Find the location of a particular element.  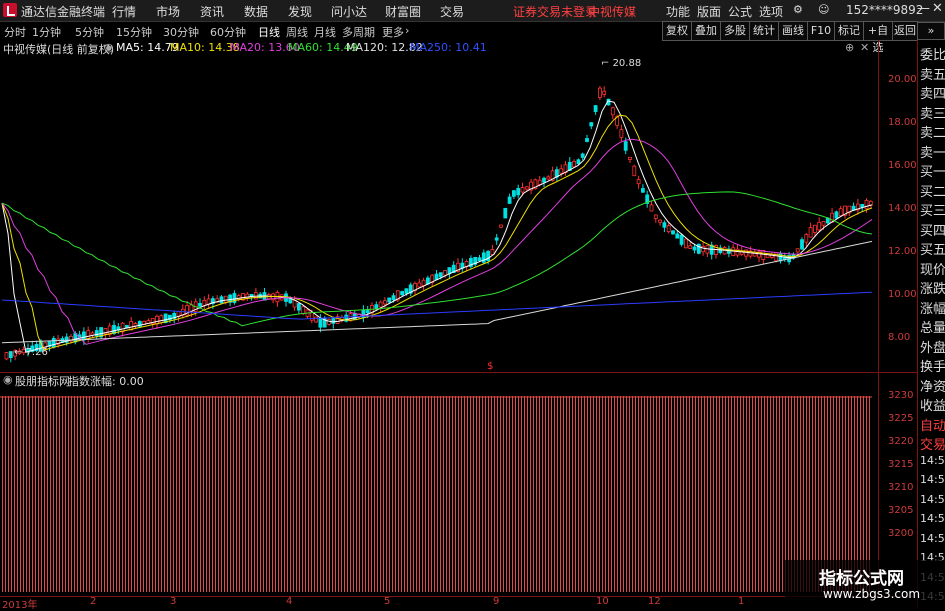

side-panel-item-11: 现价 is located at coordinates (932, 268).